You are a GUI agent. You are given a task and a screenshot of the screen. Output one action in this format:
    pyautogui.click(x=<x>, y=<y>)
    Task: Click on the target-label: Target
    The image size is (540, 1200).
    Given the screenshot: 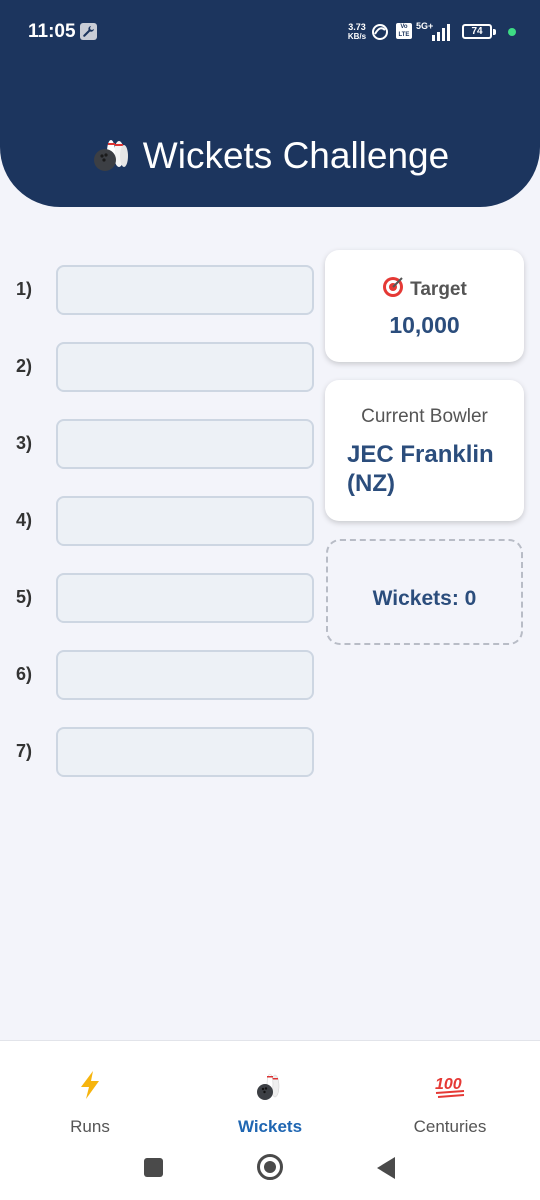 What is the action you would take?
    pyautogui.click(x=424, y=288)
    